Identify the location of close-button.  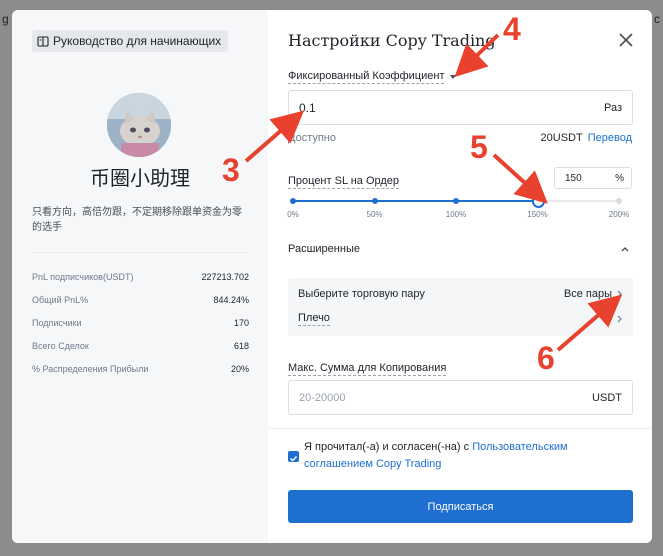
(626, 40).